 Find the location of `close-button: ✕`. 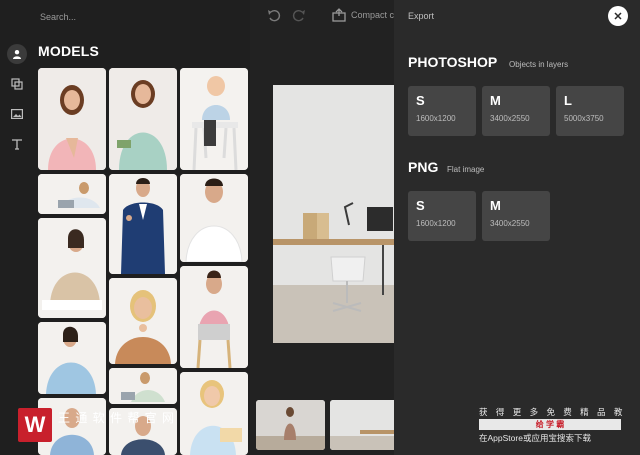

close-button: ✕ is located at coordinates (618, 16).